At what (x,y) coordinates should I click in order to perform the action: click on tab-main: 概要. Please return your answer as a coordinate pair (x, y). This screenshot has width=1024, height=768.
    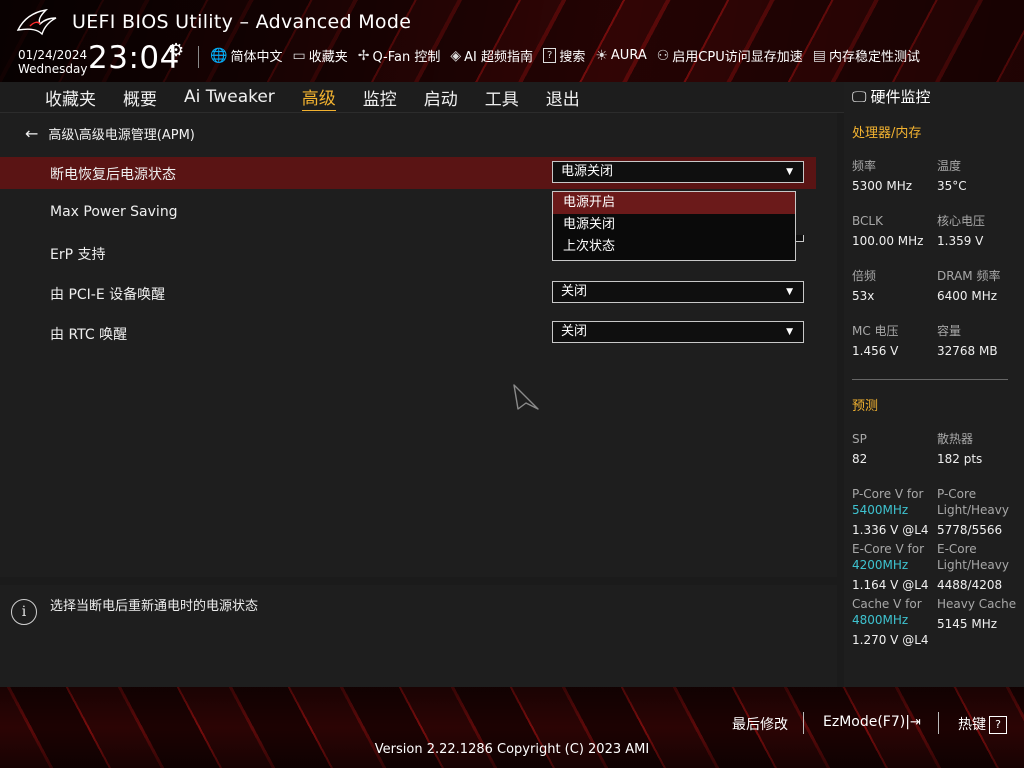
    Looking at the image, I should click on (140, 97).